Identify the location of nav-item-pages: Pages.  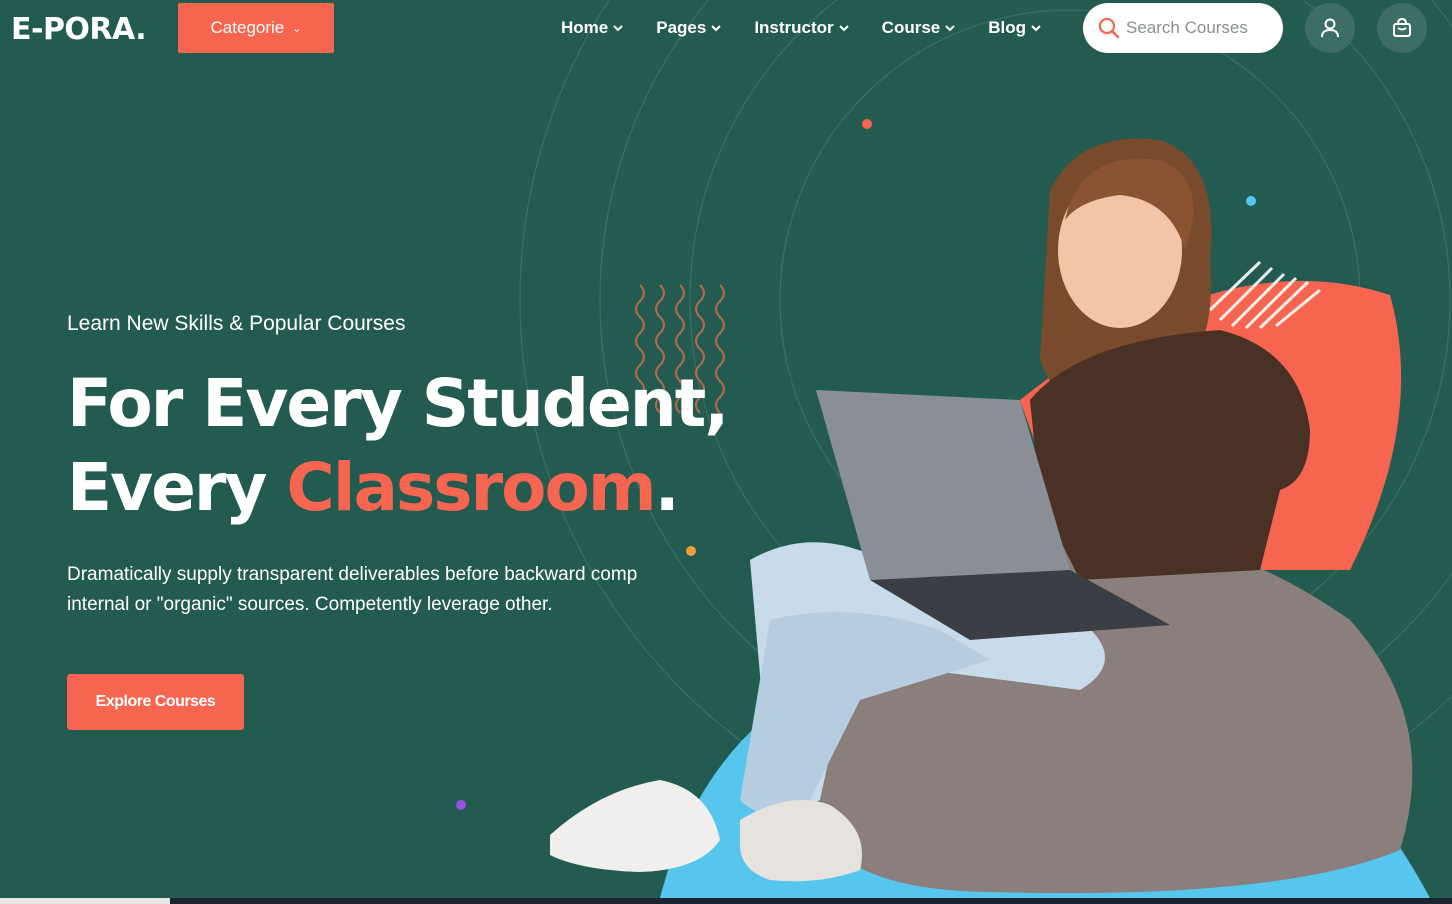
(689, 28).